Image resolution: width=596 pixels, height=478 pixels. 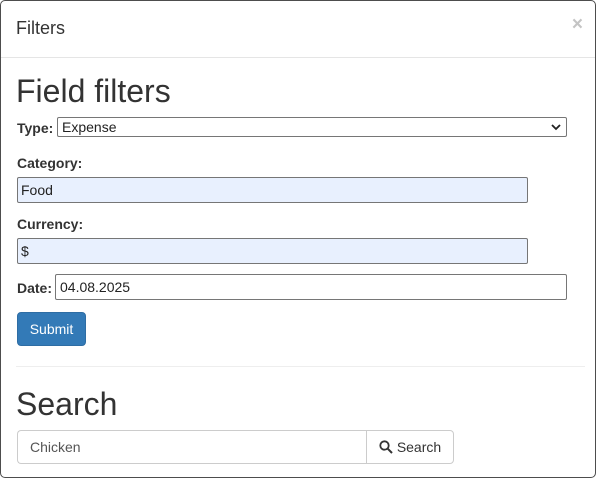 I want to click on type-label: Type:, so click(x=35, y=128).